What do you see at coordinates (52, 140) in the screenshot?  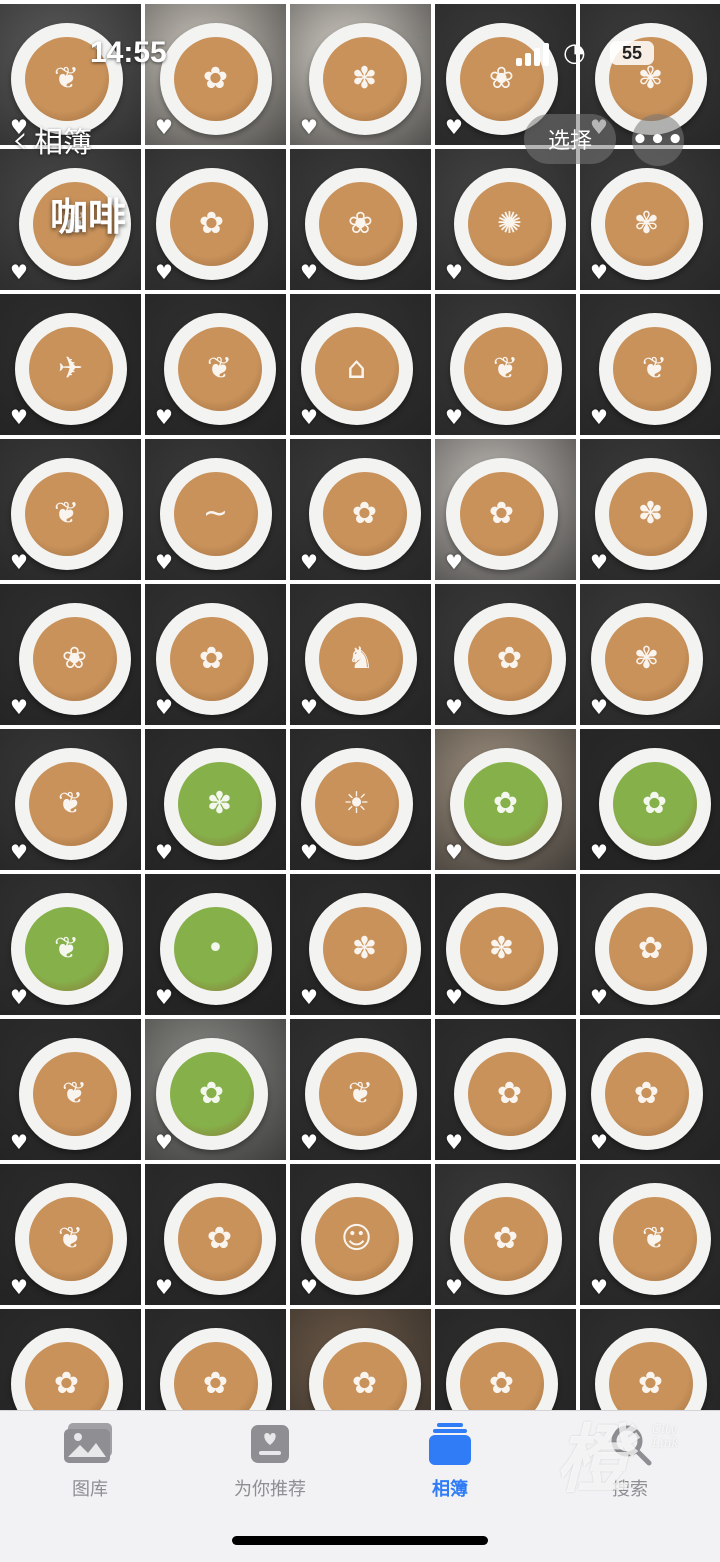 I see `back-button: ‹ 相簿` at bounding box center [52, 140].